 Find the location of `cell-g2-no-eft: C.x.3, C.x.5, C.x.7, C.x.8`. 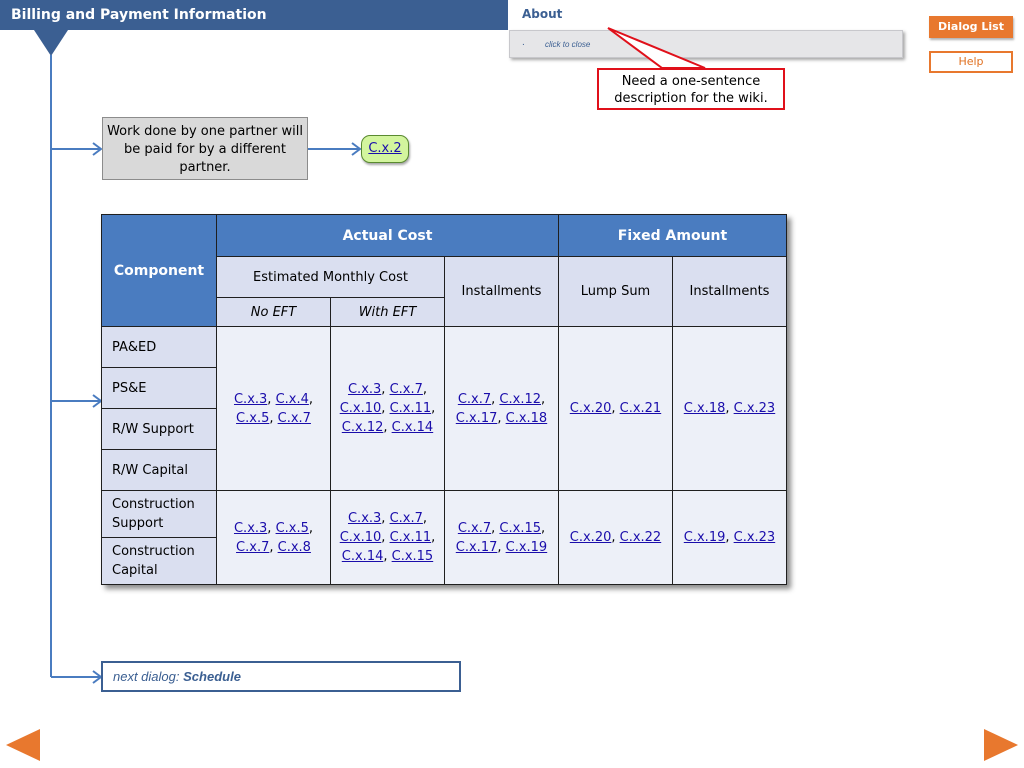

cell-g2-no-eft: C.x.3, C.x.5, C.x.7, C.x.8 is located at coordinates (273, 537).